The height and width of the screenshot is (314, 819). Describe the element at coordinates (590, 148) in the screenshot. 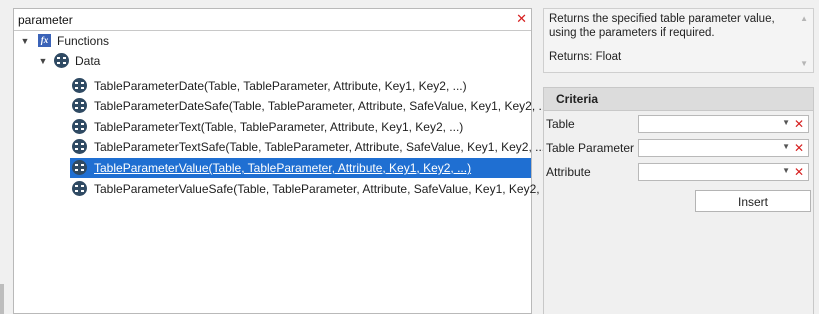

I see `table-parameter-label: Table Parameter` at that location.